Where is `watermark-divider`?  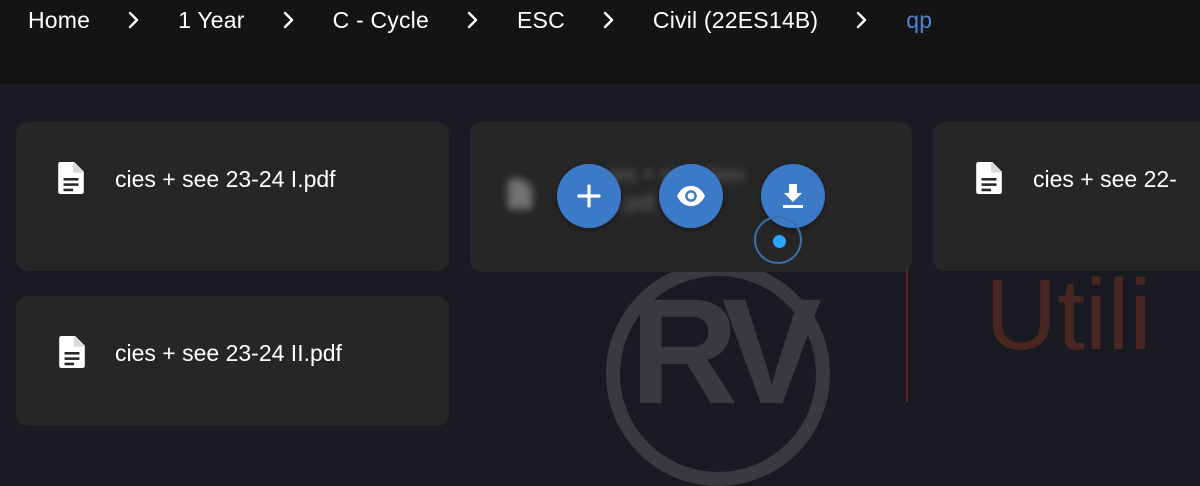
watermark-divider is located at coordinates (907, 332).